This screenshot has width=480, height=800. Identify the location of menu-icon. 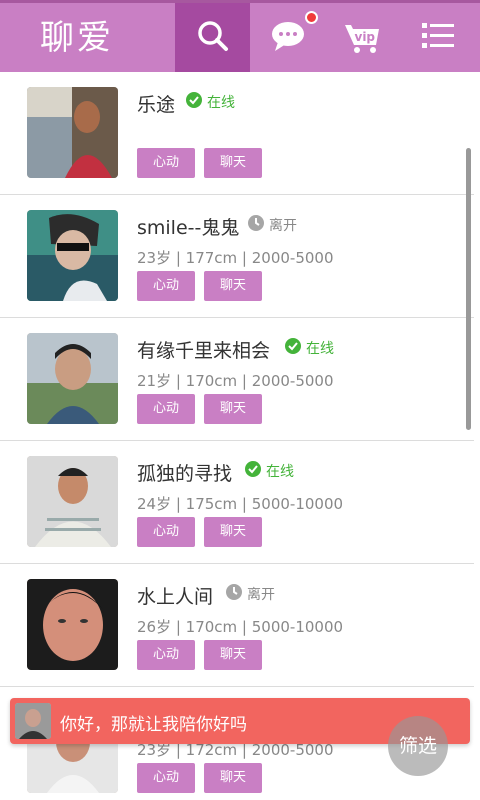
(437, 38).